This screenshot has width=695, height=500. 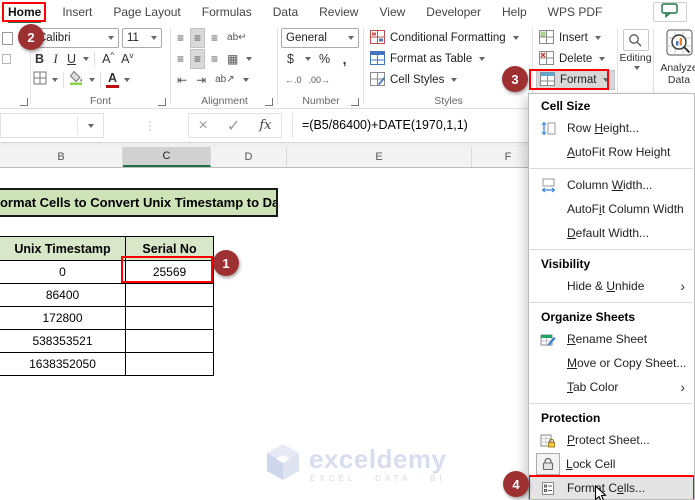 What do you see at coordinates (76, 38) in the screenshot?
I see `font-name-select: Calibri` at bounding box center [76, 38].